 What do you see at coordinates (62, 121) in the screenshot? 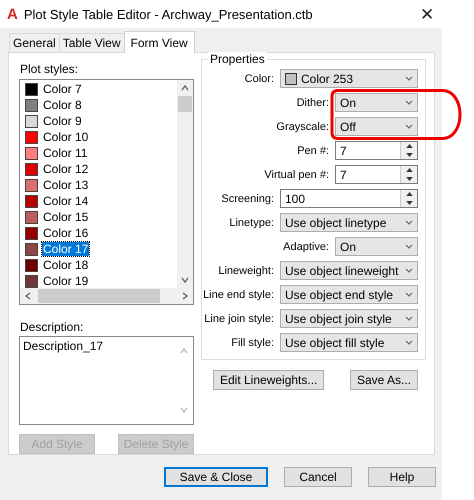
I see `list-item: Color 9` at bounding box center [62, 121].